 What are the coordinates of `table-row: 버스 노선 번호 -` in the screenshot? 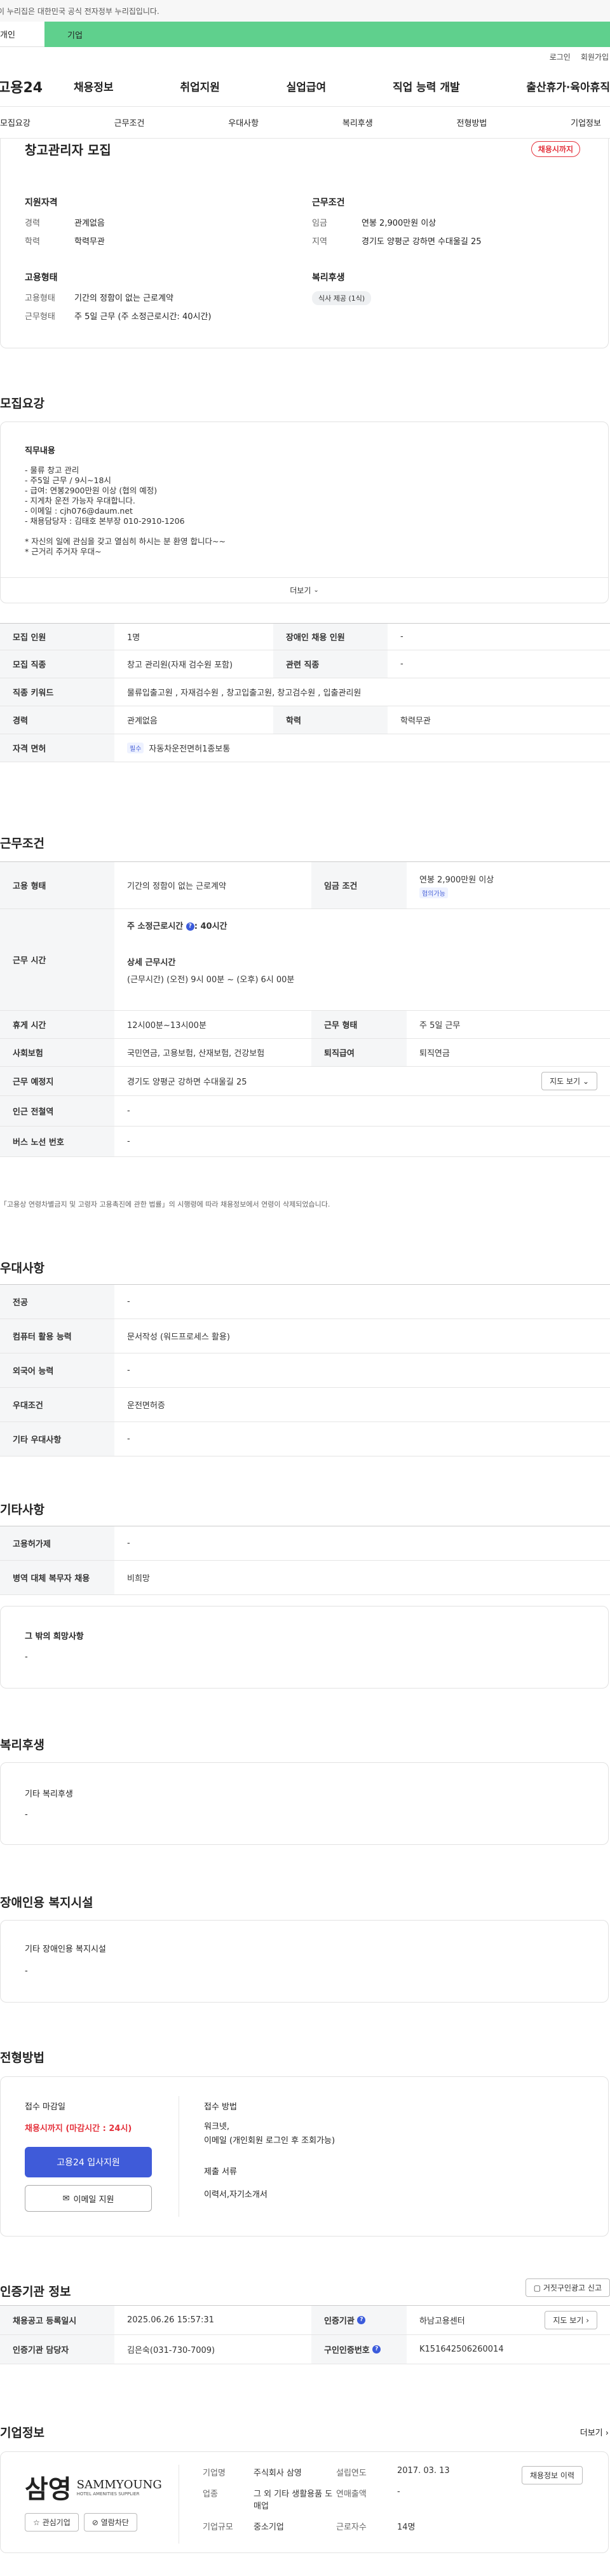 It's located at (305, 1142).